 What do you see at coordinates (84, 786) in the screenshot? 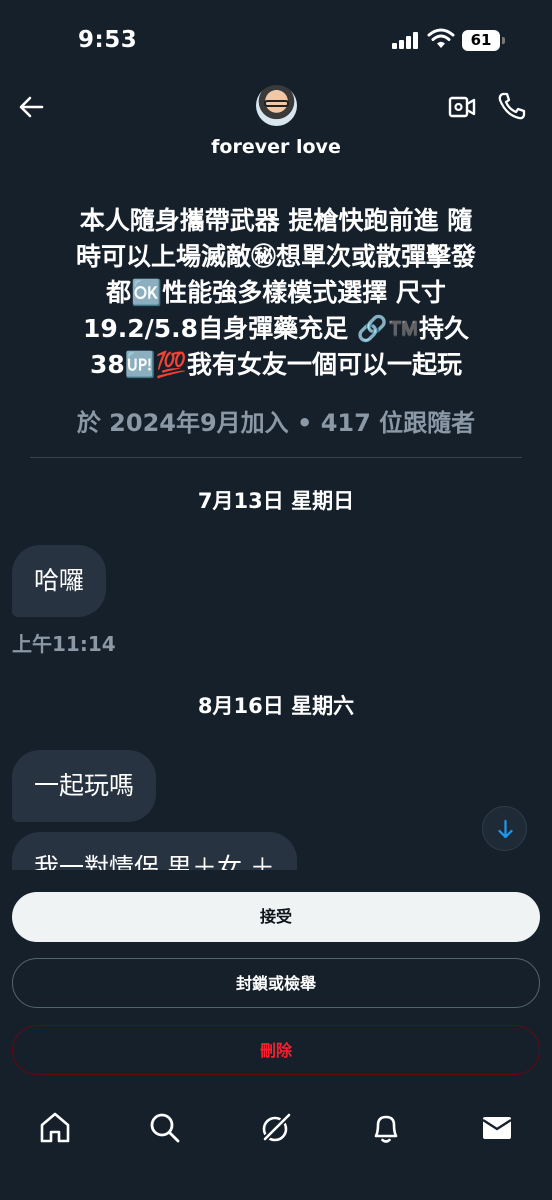
I see `message-bubble: 一起玩嗎` at bounding box center [84, 786].